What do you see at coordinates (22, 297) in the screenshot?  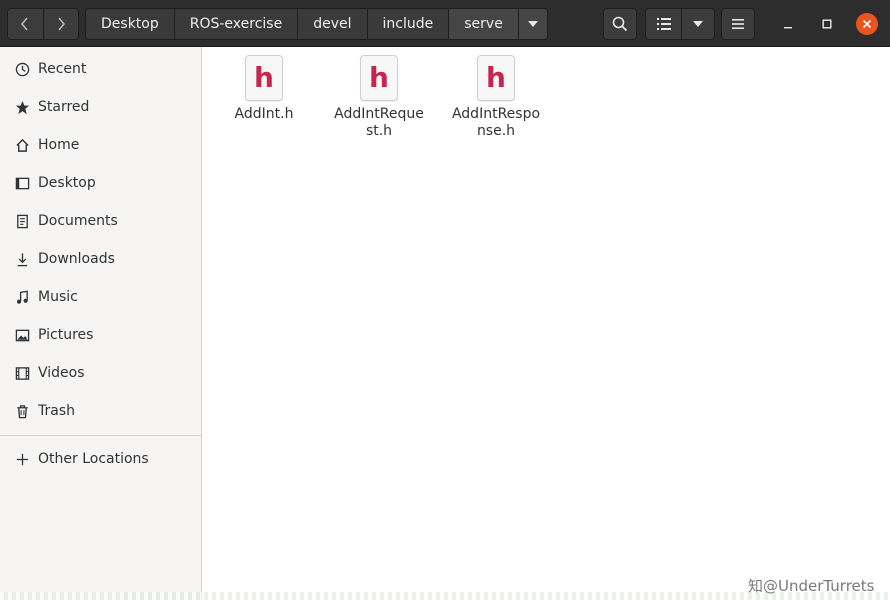 I see `music-icon` at bounding box center [22, 297].